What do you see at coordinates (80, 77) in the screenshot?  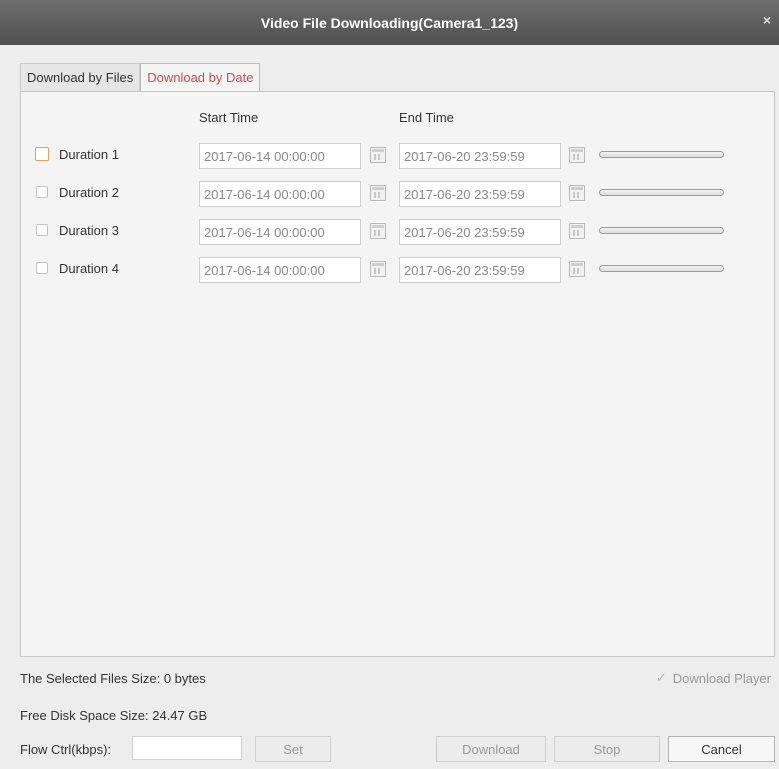 I see `tab-download-by-files: Download by Files` at bounding box center [80, 77].